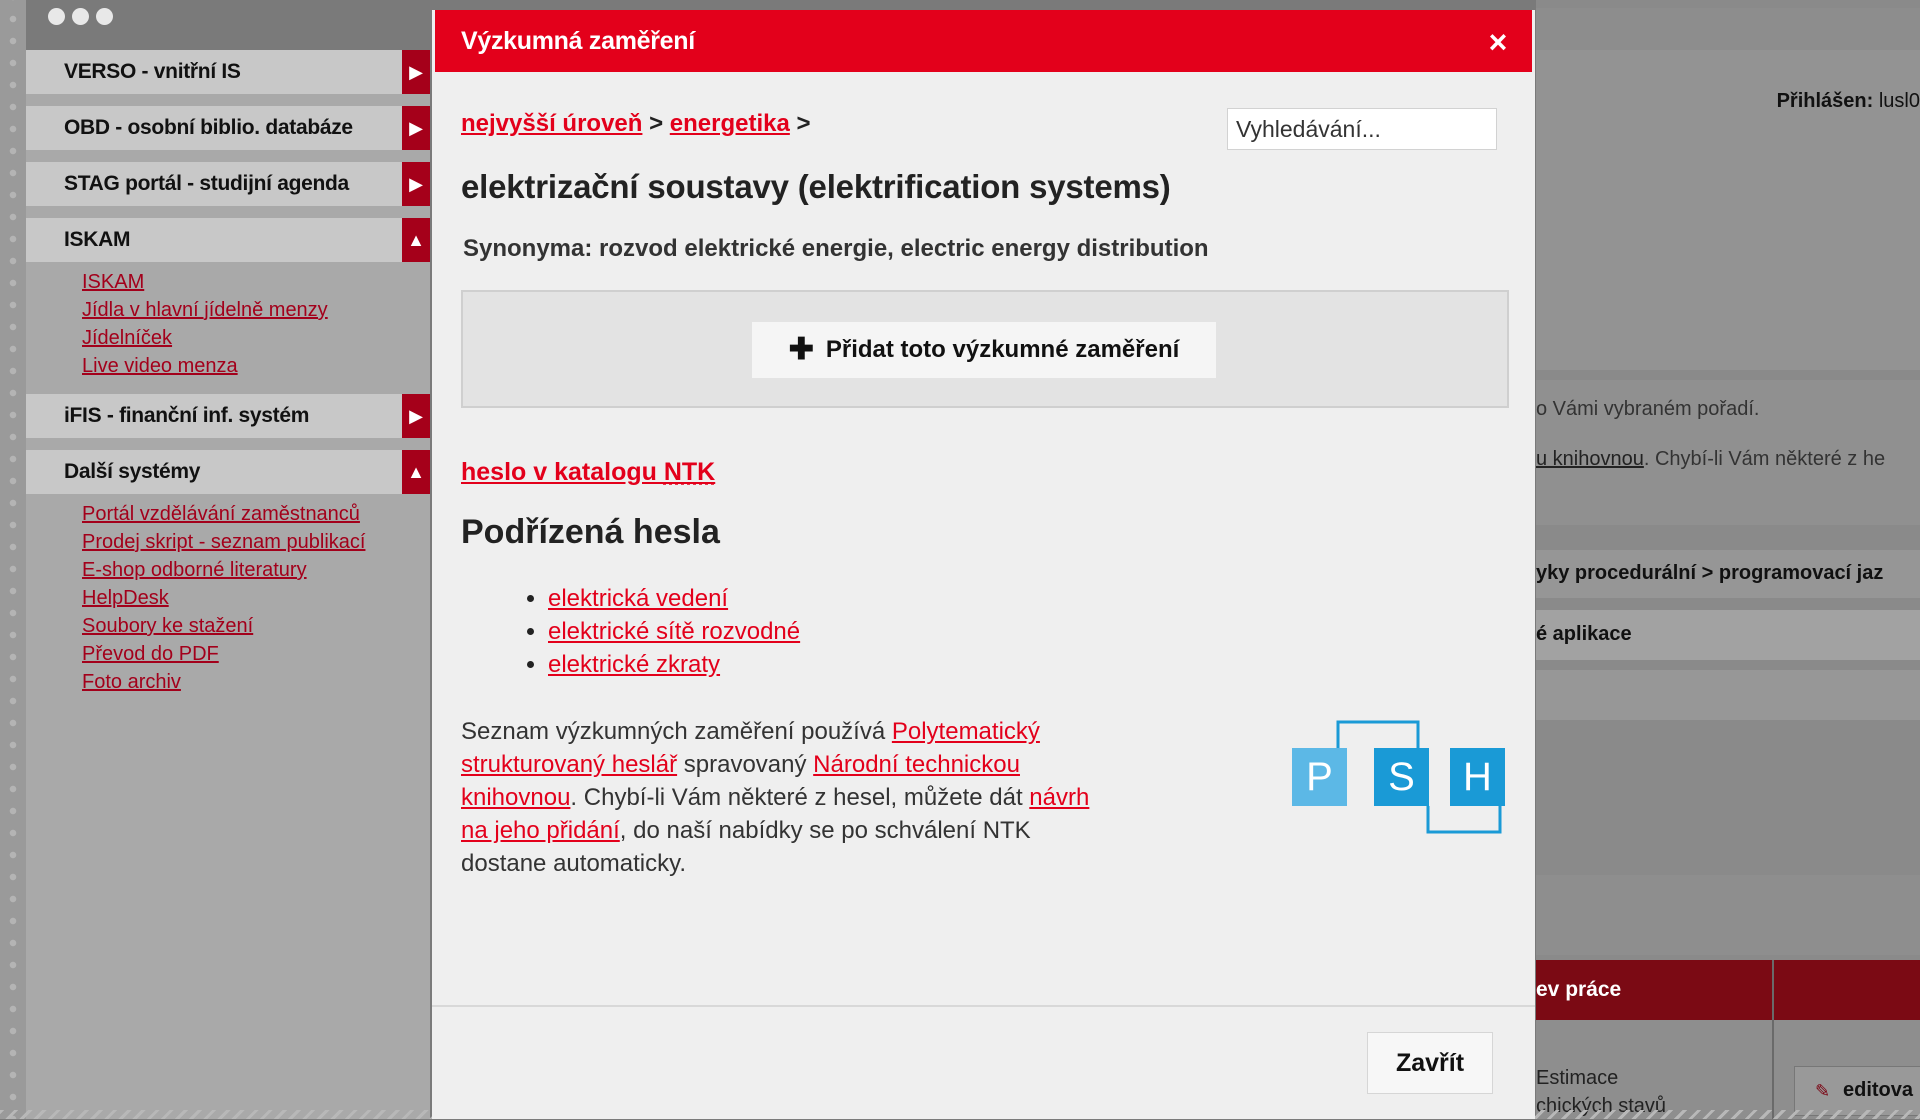  What do you see at coordinates (13, 559) in the screenshot?
I see `page-left-border` at bounding box center [13, 559].